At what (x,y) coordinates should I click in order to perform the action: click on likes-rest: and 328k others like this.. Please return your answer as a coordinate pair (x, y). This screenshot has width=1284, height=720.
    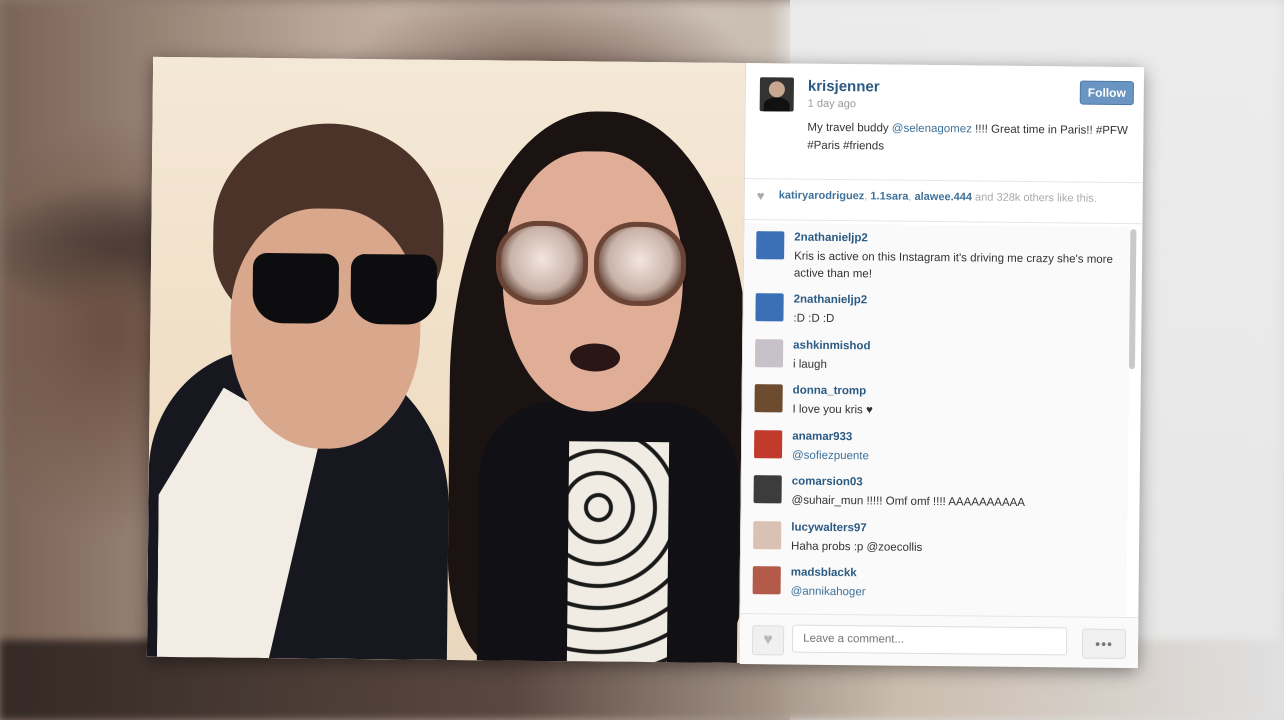
    Looking at the image, I should click on (1034, 198).